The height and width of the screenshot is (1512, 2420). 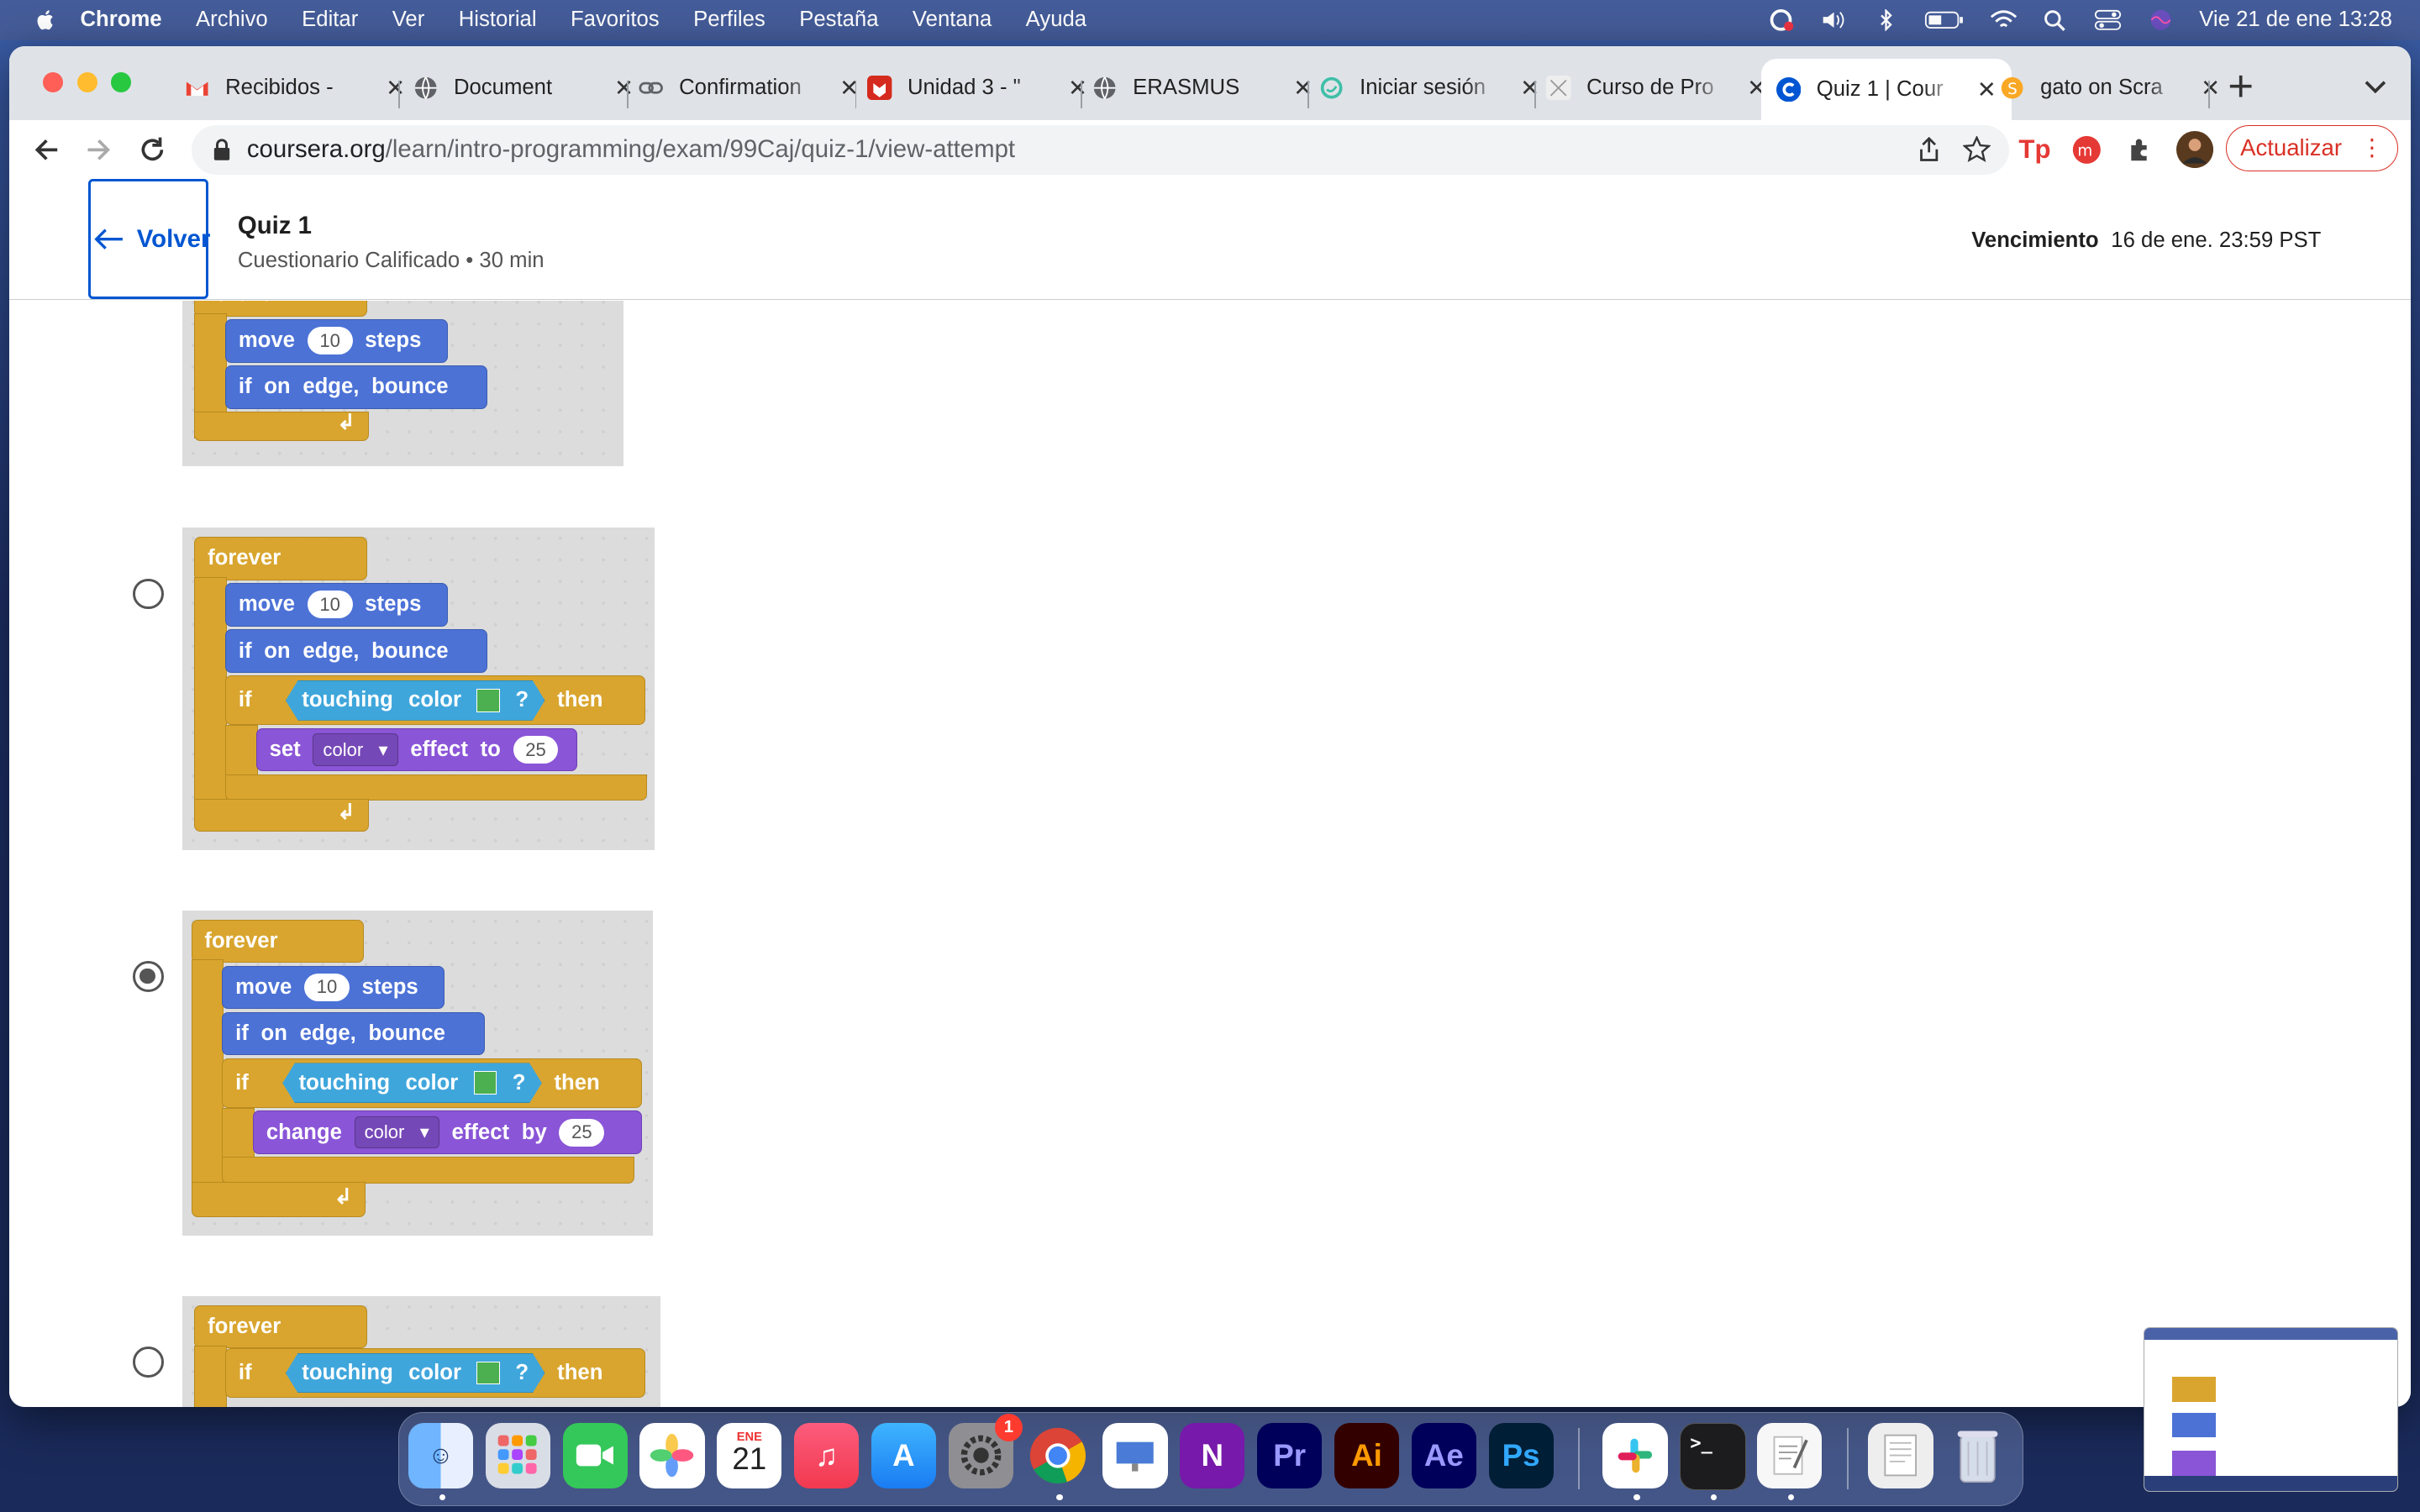 What do you see at coordinates (1901, 1455) in the screenshot?
I see `preview-icon` at bounding box center [1901, 1455].